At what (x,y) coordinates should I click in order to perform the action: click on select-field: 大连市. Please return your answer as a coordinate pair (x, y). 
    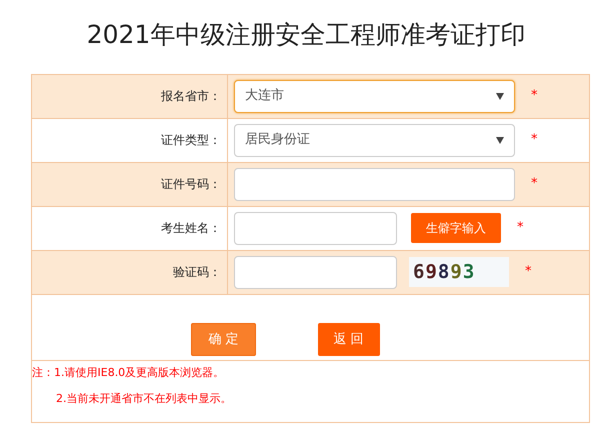
    Looking at the image, I should click on (374, 96).